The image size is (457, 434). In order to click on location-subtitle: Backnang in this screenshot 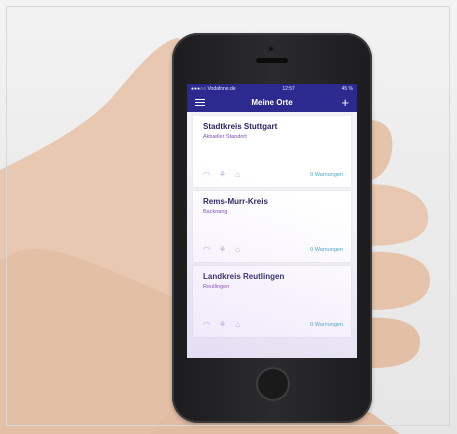, I will do `click(215, 212)`.